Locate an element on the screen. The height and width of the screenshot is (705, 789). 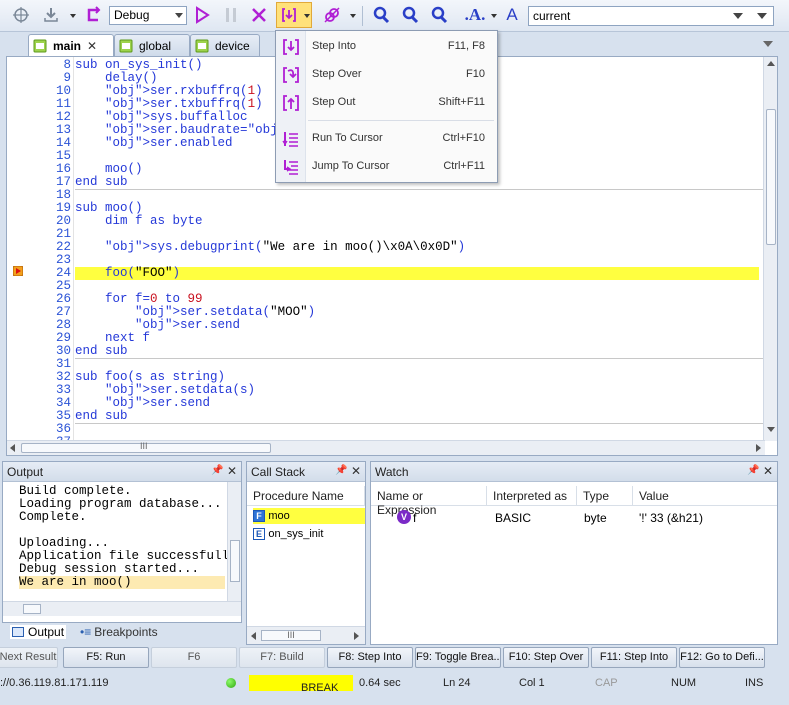
download-icon is located at coordinates (51, 15).